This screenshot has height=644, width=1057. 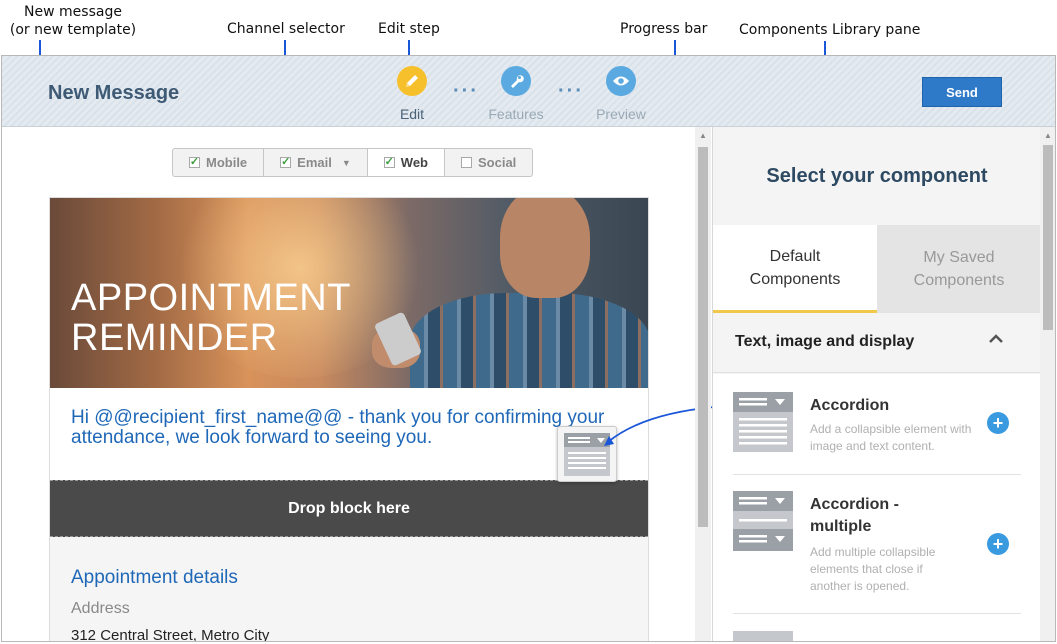 What do you see at coordinates (763, 636) in the screenshot?
I see `component-next-thumb` at bounding box center [763, 636].